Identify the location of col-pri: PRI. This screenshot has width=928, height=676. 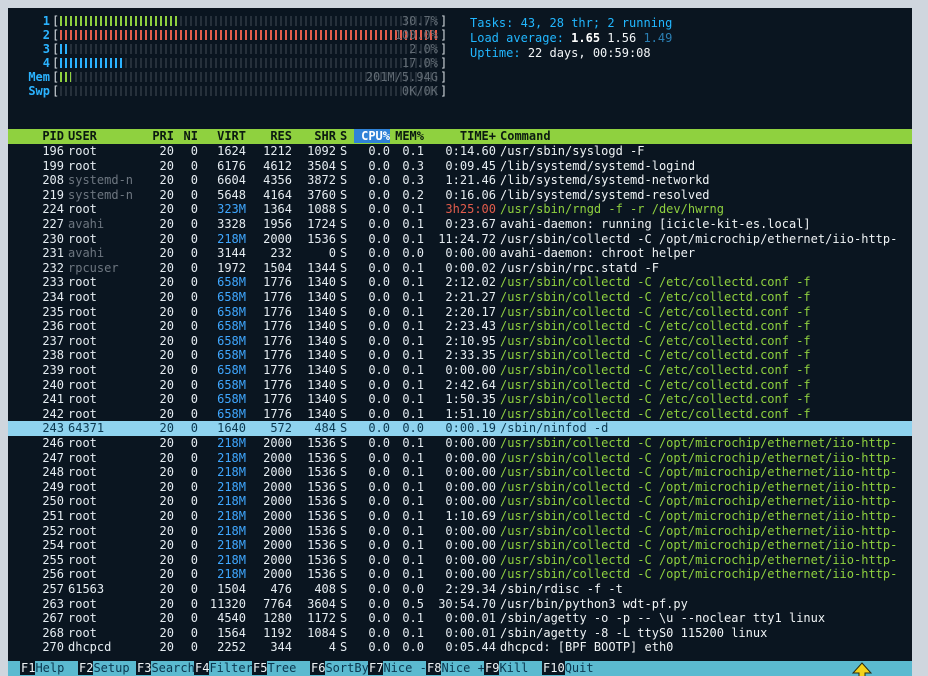
(160, 136).